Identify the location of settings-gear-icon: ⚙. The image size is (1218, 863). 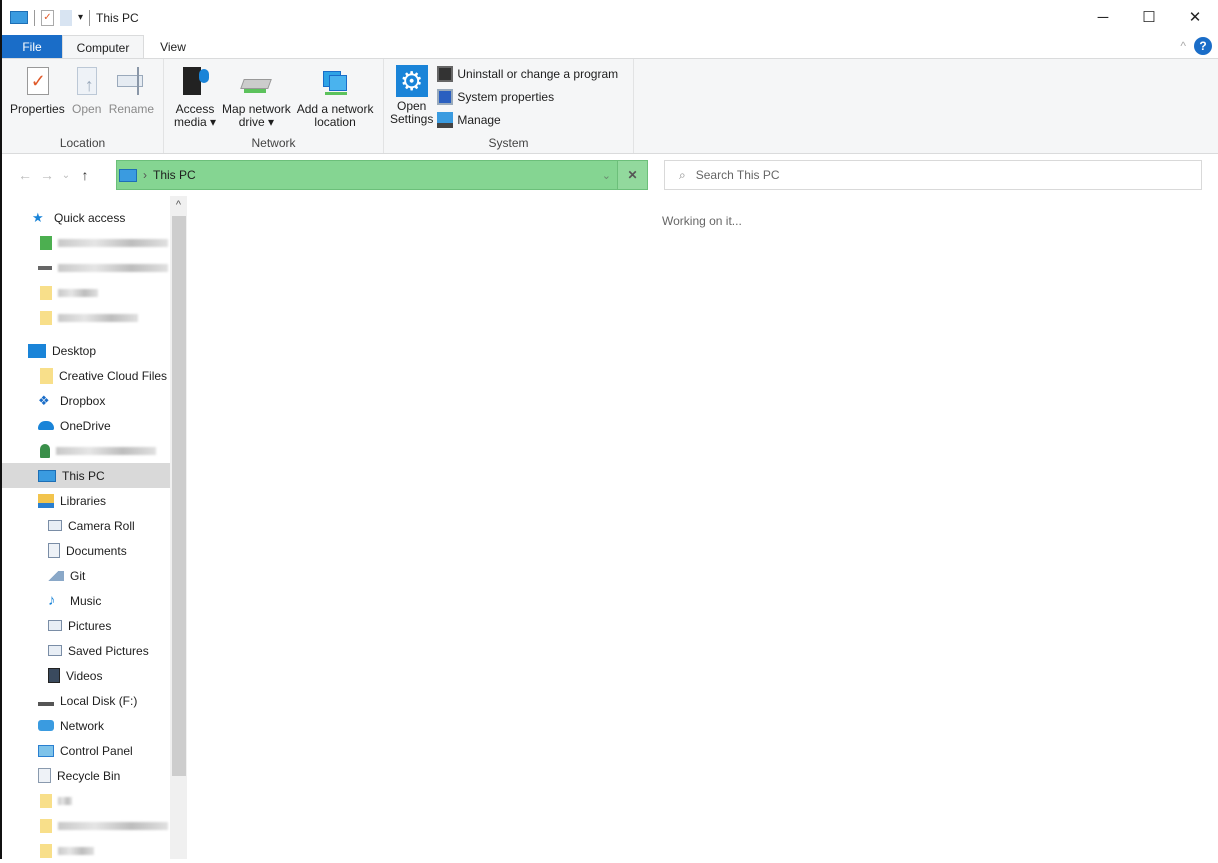
(411, 81).